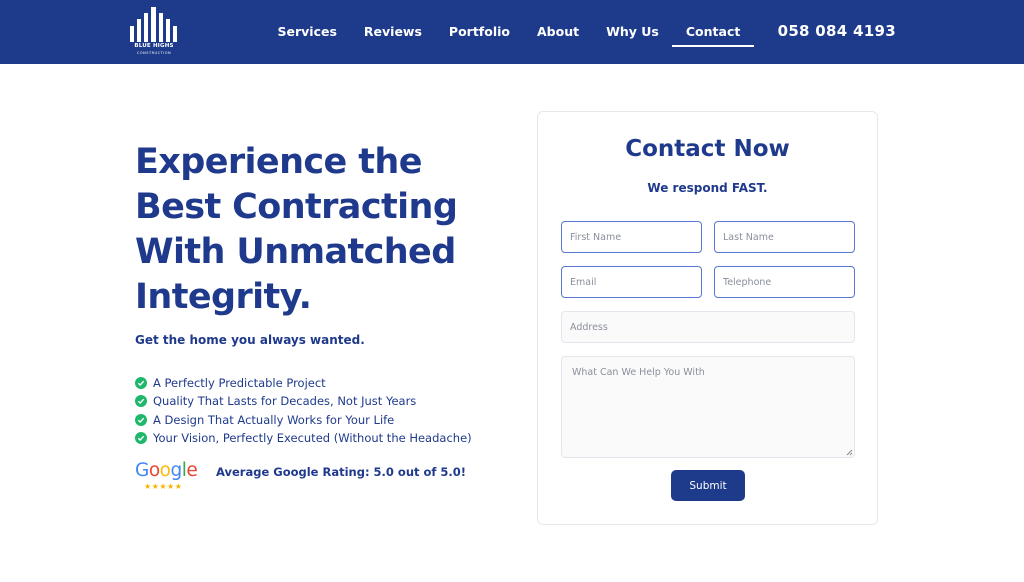 Image resolution: width=1024 pixels, height=582 pixels. What do you see at coordinates (849, 452) in the screenshot?
I see `resize-handle-icon` at bounding box center [849, 452].